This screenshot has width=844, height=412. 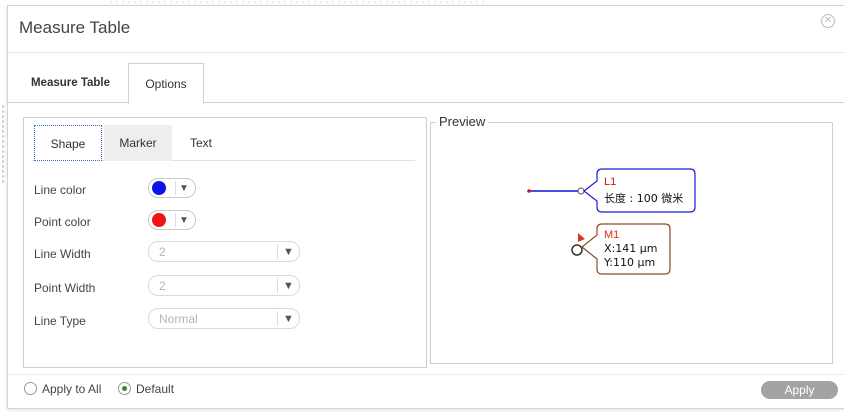 What do you see at coordinates (172, 220) in the screenshot?
I see `point-color-picker: ▼` at bounding box center [172, 220].